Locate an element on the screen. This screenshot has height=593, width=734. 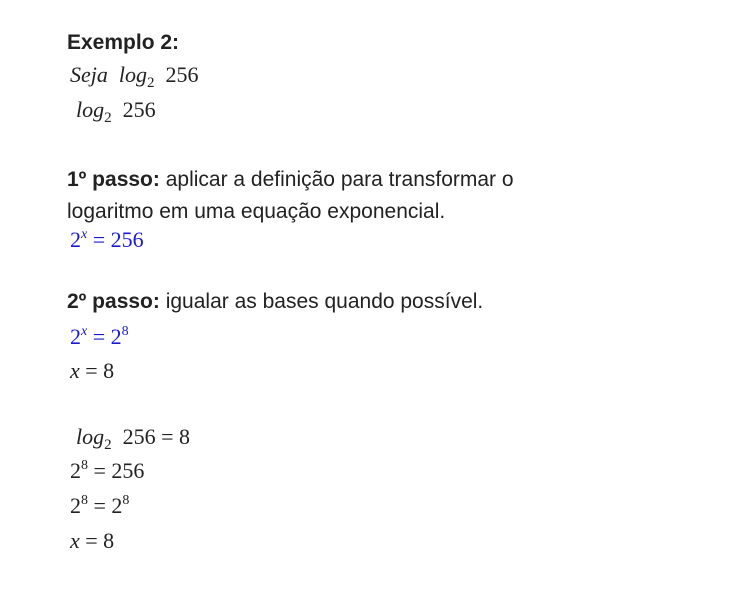
step1-text-line1: aplicar a definição para transformar o is located at coordinates (336, 179).